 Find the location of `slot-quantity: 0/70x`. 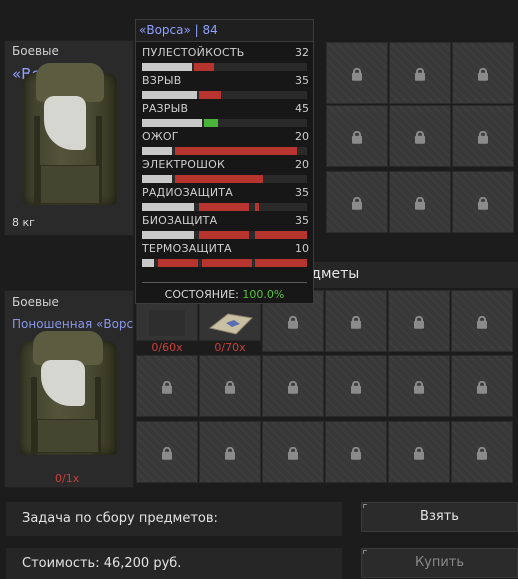

slot-quantity: 0/70x is located at coordinates (230, 347).